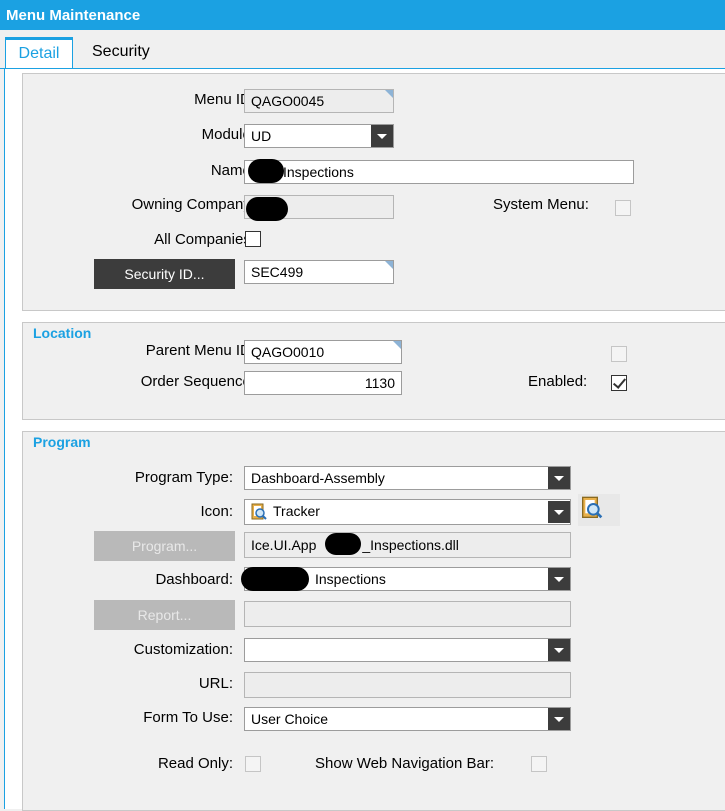  What do you see at coordinates (73, 15) in the screenshot?
I see `window-title: Menu Maintenance` at bounding box center [73, 15].